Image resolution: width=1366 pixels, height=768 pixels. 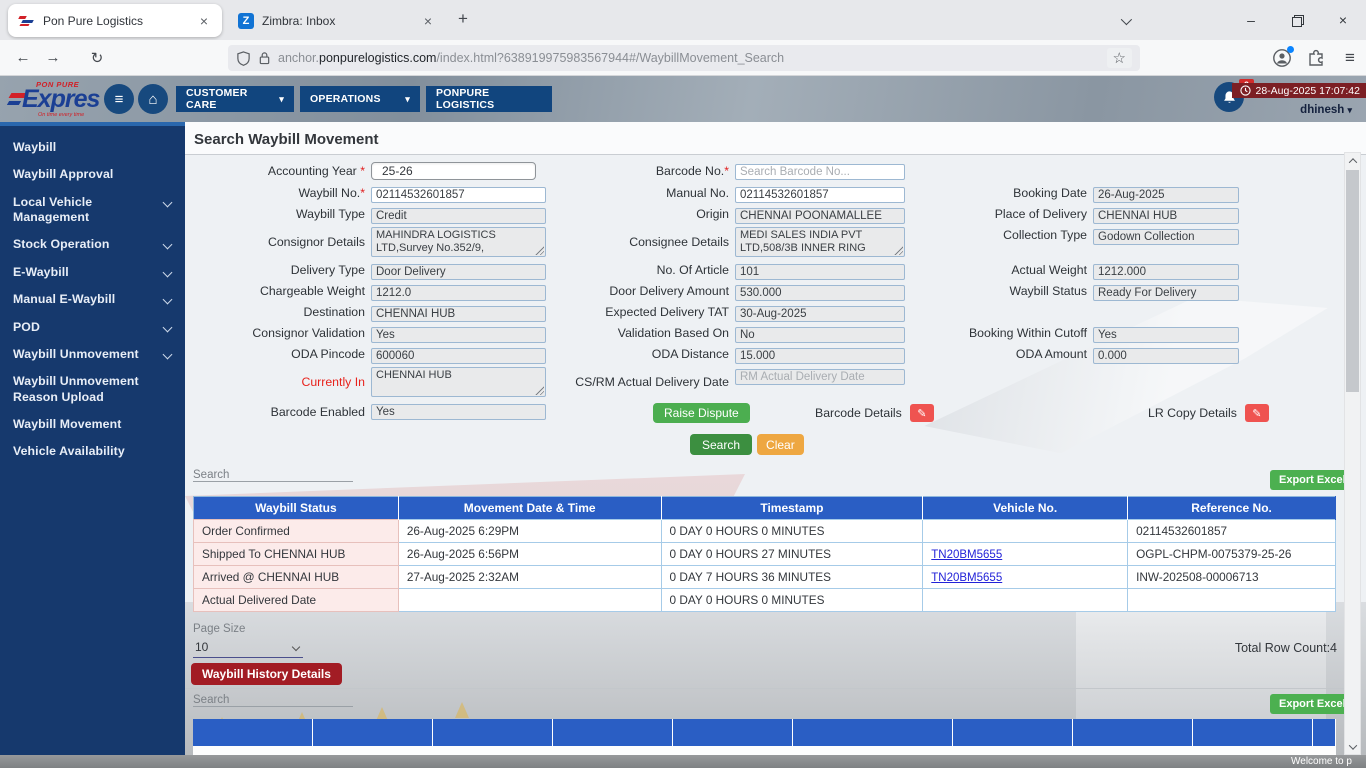 What do you see at coordinates (489, 99) in the screenshot?
I see `nav-ponpure-logistics: PONPURE LOGISTICS` at bounding box center [489, 99].